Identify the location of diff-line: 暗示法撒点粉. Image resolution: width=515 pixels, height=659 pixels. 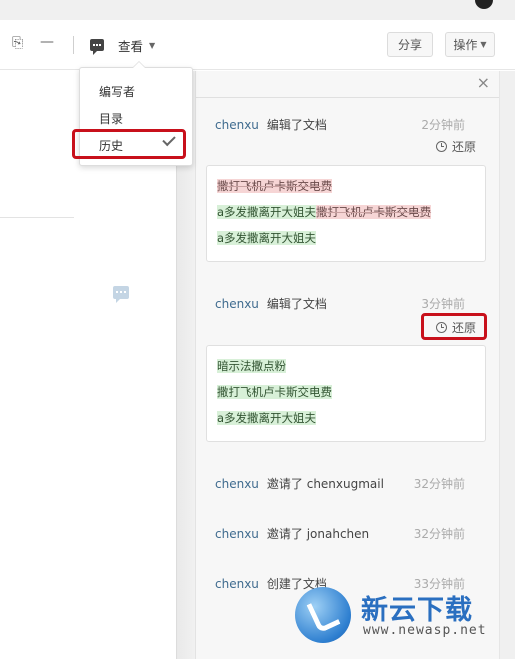
(251, 366).